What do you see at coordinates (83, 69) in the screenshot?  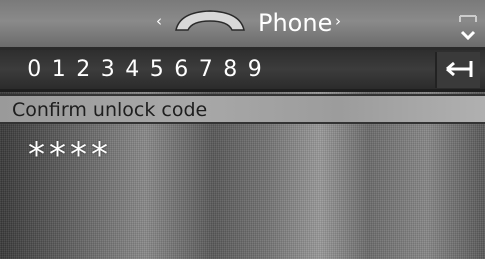 I see `digit-key-2: 2` at bounding box center [83, 69].